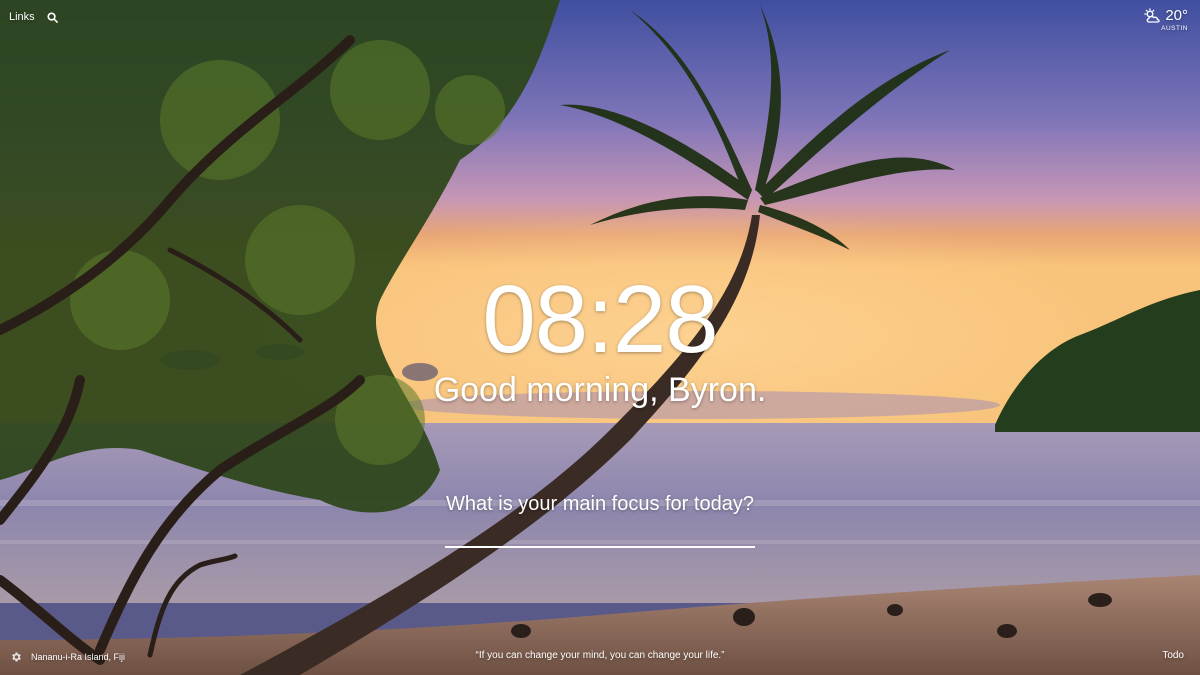  I want to click on top-left-bar: Links, so click(33, 17).